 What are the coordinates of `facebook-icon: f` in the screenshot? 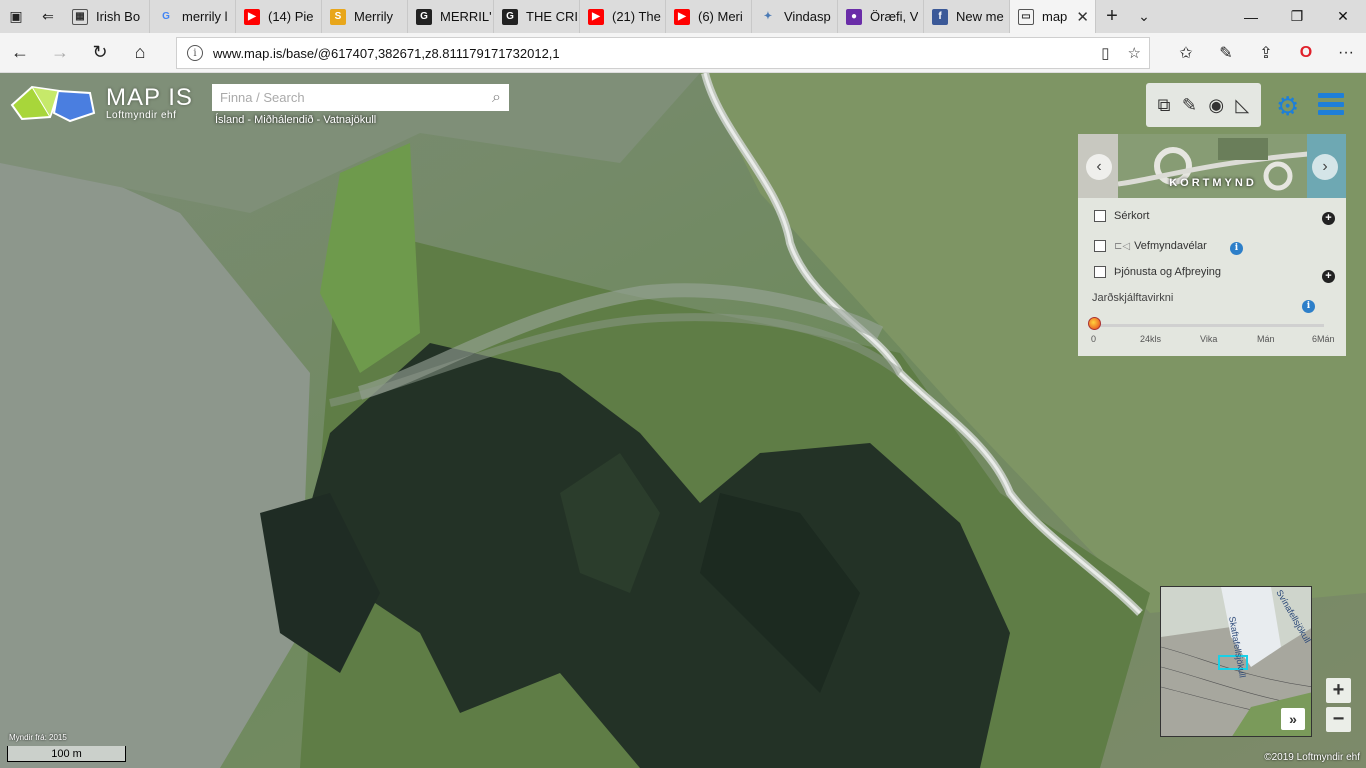 It's located at (940, 16).